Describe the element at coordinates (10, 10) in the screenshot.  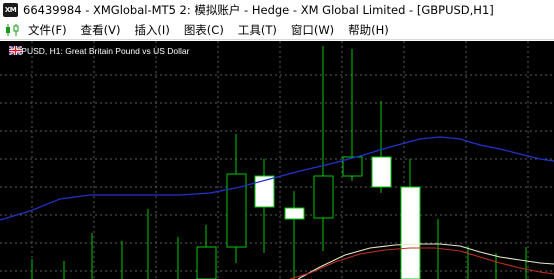
I see `xm-app-icon: XM` at that location.